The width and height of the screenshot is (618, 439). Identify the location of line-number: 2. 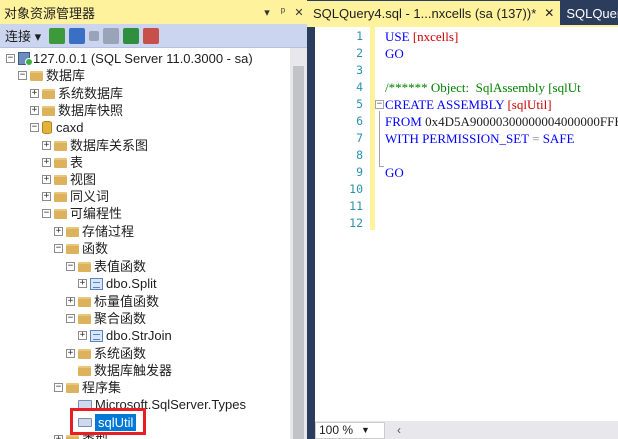
(359, 53).